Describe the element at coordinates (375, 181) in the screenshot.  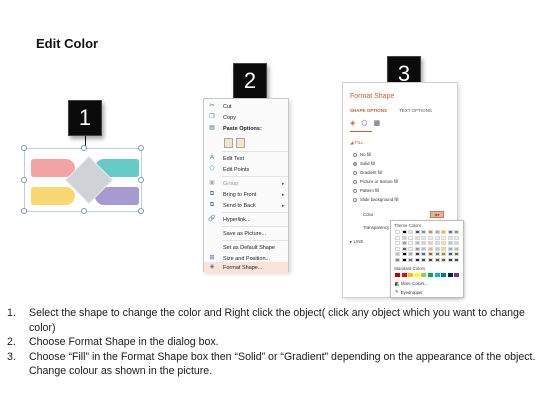
I see `fill-option-picture: Picture or texture fill` at that location.